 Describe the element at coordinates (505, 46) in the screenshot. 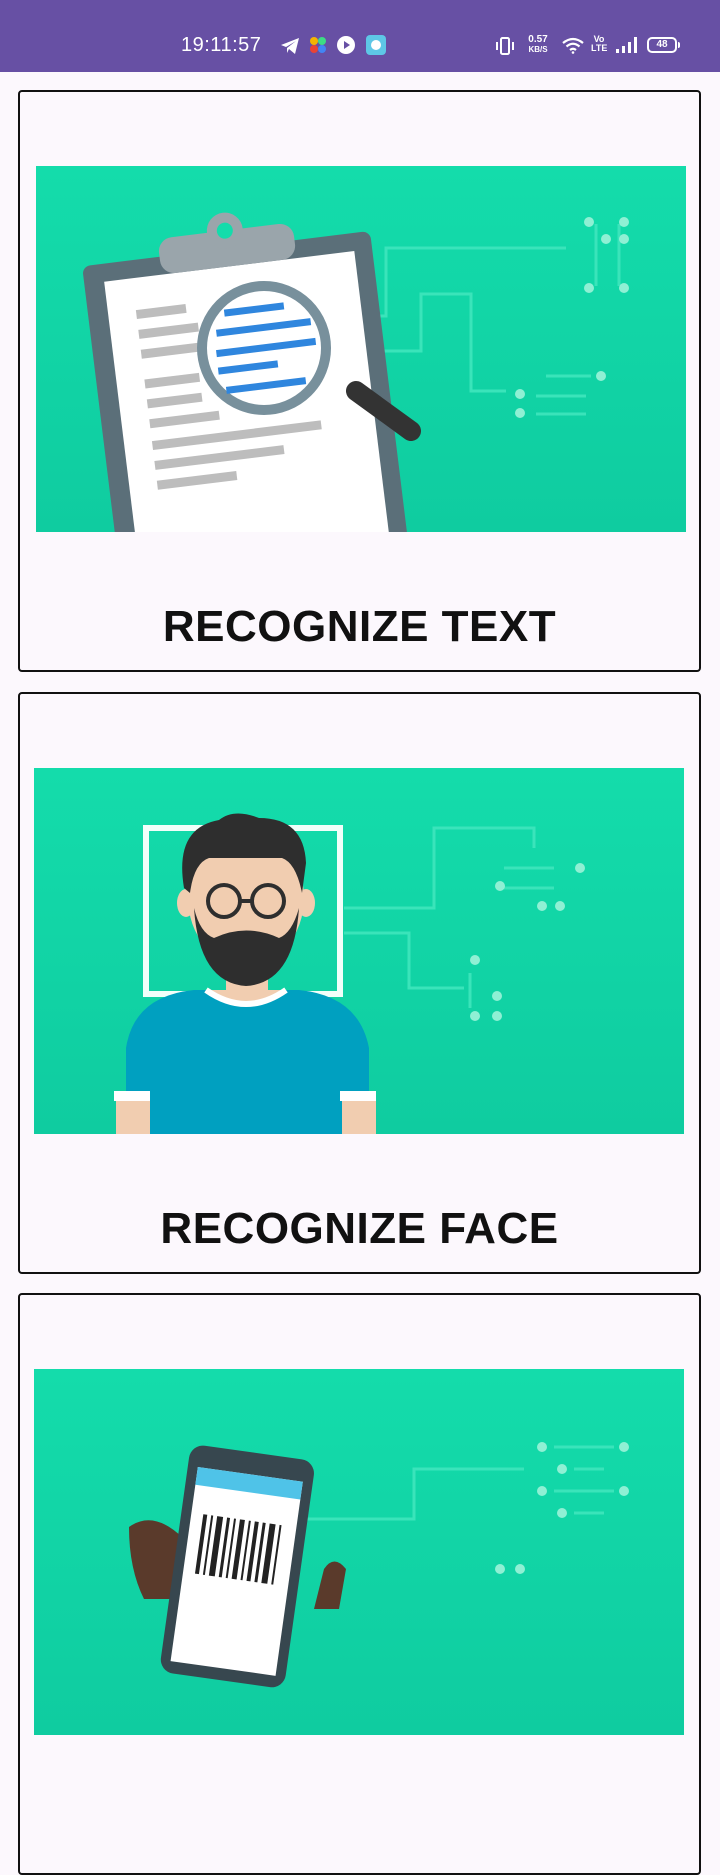

I see `vibrate-icon` at that location.